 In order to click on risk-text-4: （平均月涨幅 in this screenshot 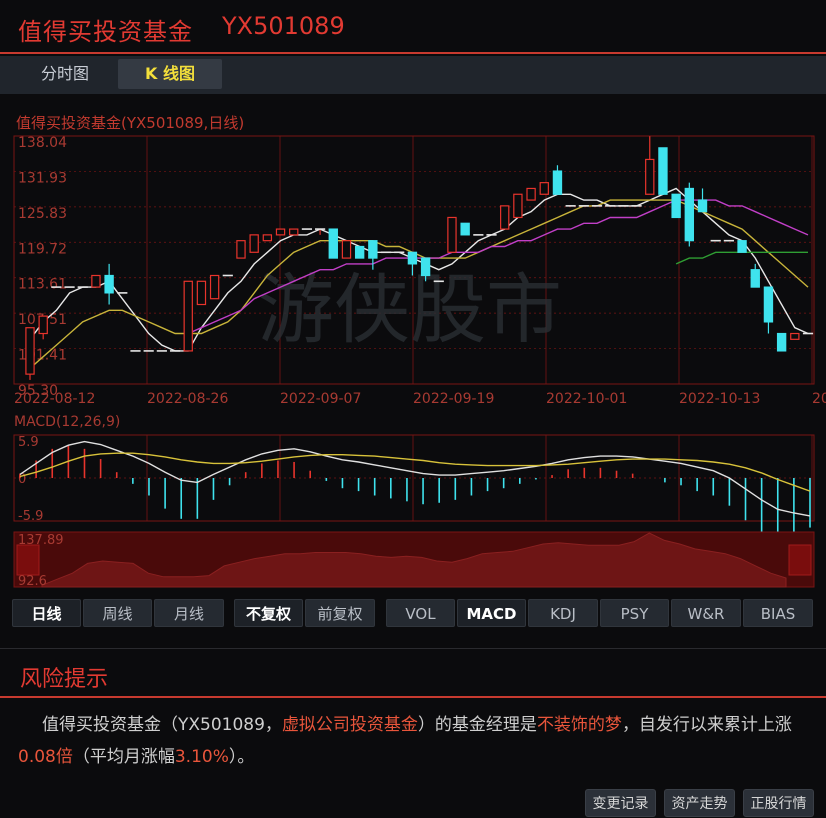, I will do `click(123, 757)`.